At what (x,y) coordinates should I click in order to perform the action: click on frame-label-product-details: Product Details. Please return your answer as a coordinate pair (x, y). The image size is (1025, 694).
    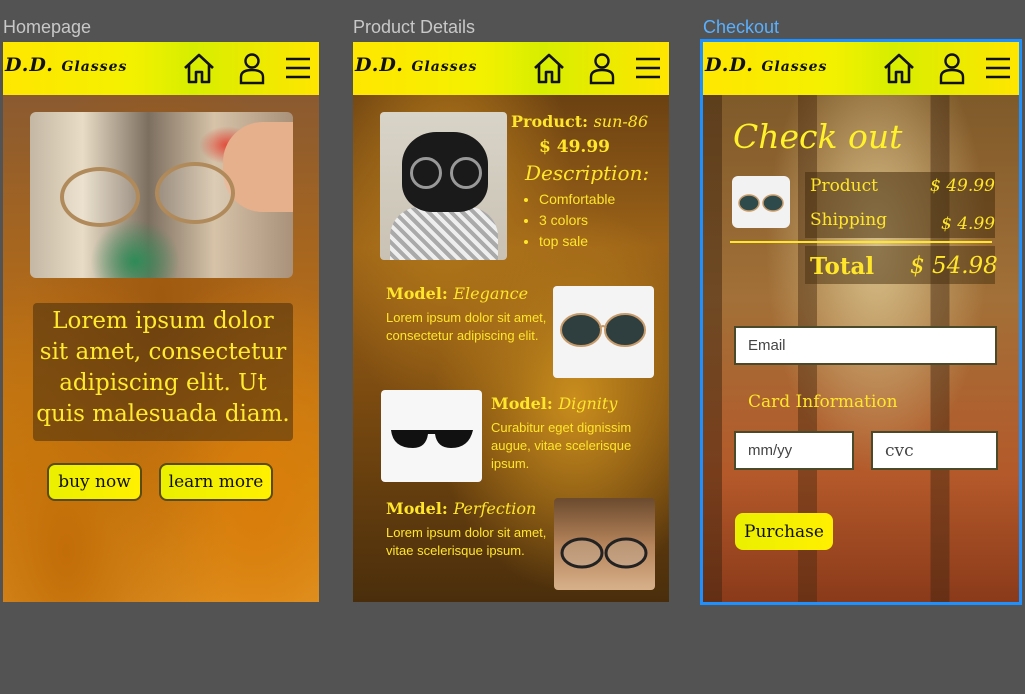
    Looking at the image, I should click on (414, 27).